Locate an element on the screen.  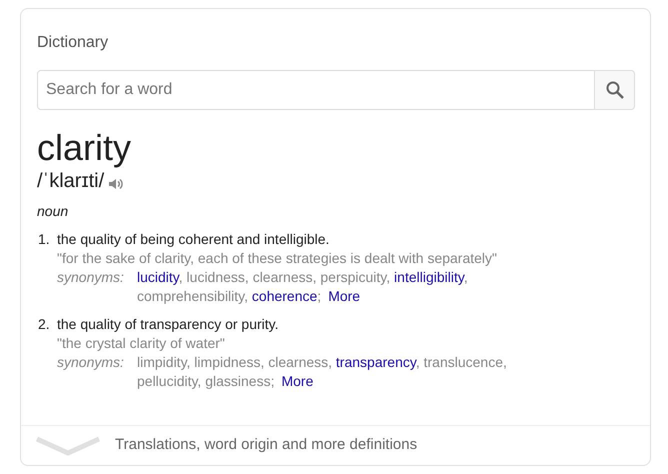
synonym-text: , is located at coordinates (466, 277).